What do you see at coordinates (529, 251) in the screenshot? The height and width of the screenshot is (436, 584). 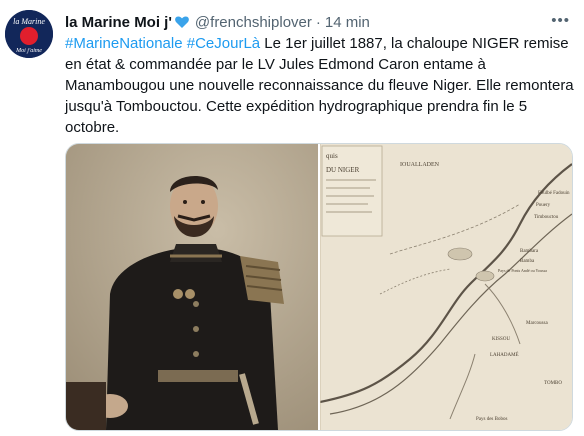 I see `map-label-bambara: Bambara` at bounding box center [529, 251].